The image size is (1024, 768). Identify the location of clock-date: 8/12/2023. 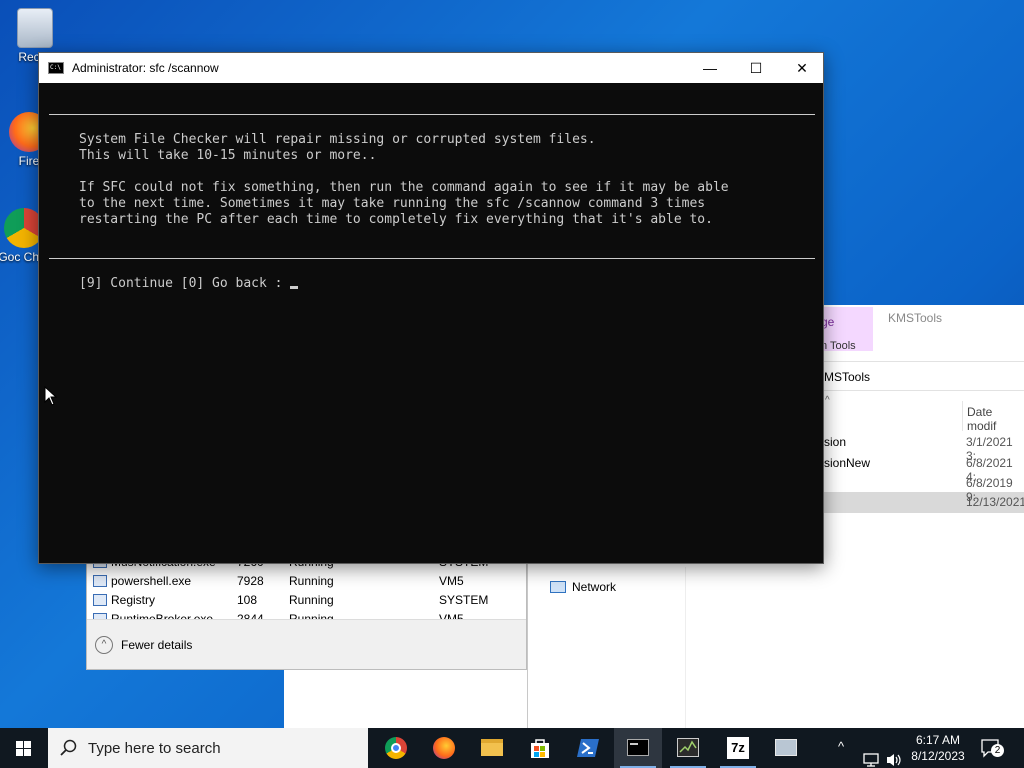
(938, 756).